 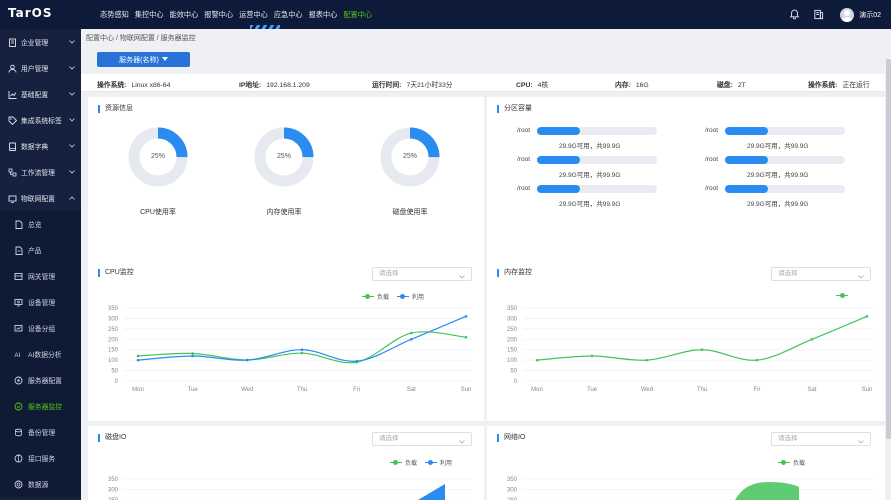 I want to click on building-icon, so click(x=12, y=42).